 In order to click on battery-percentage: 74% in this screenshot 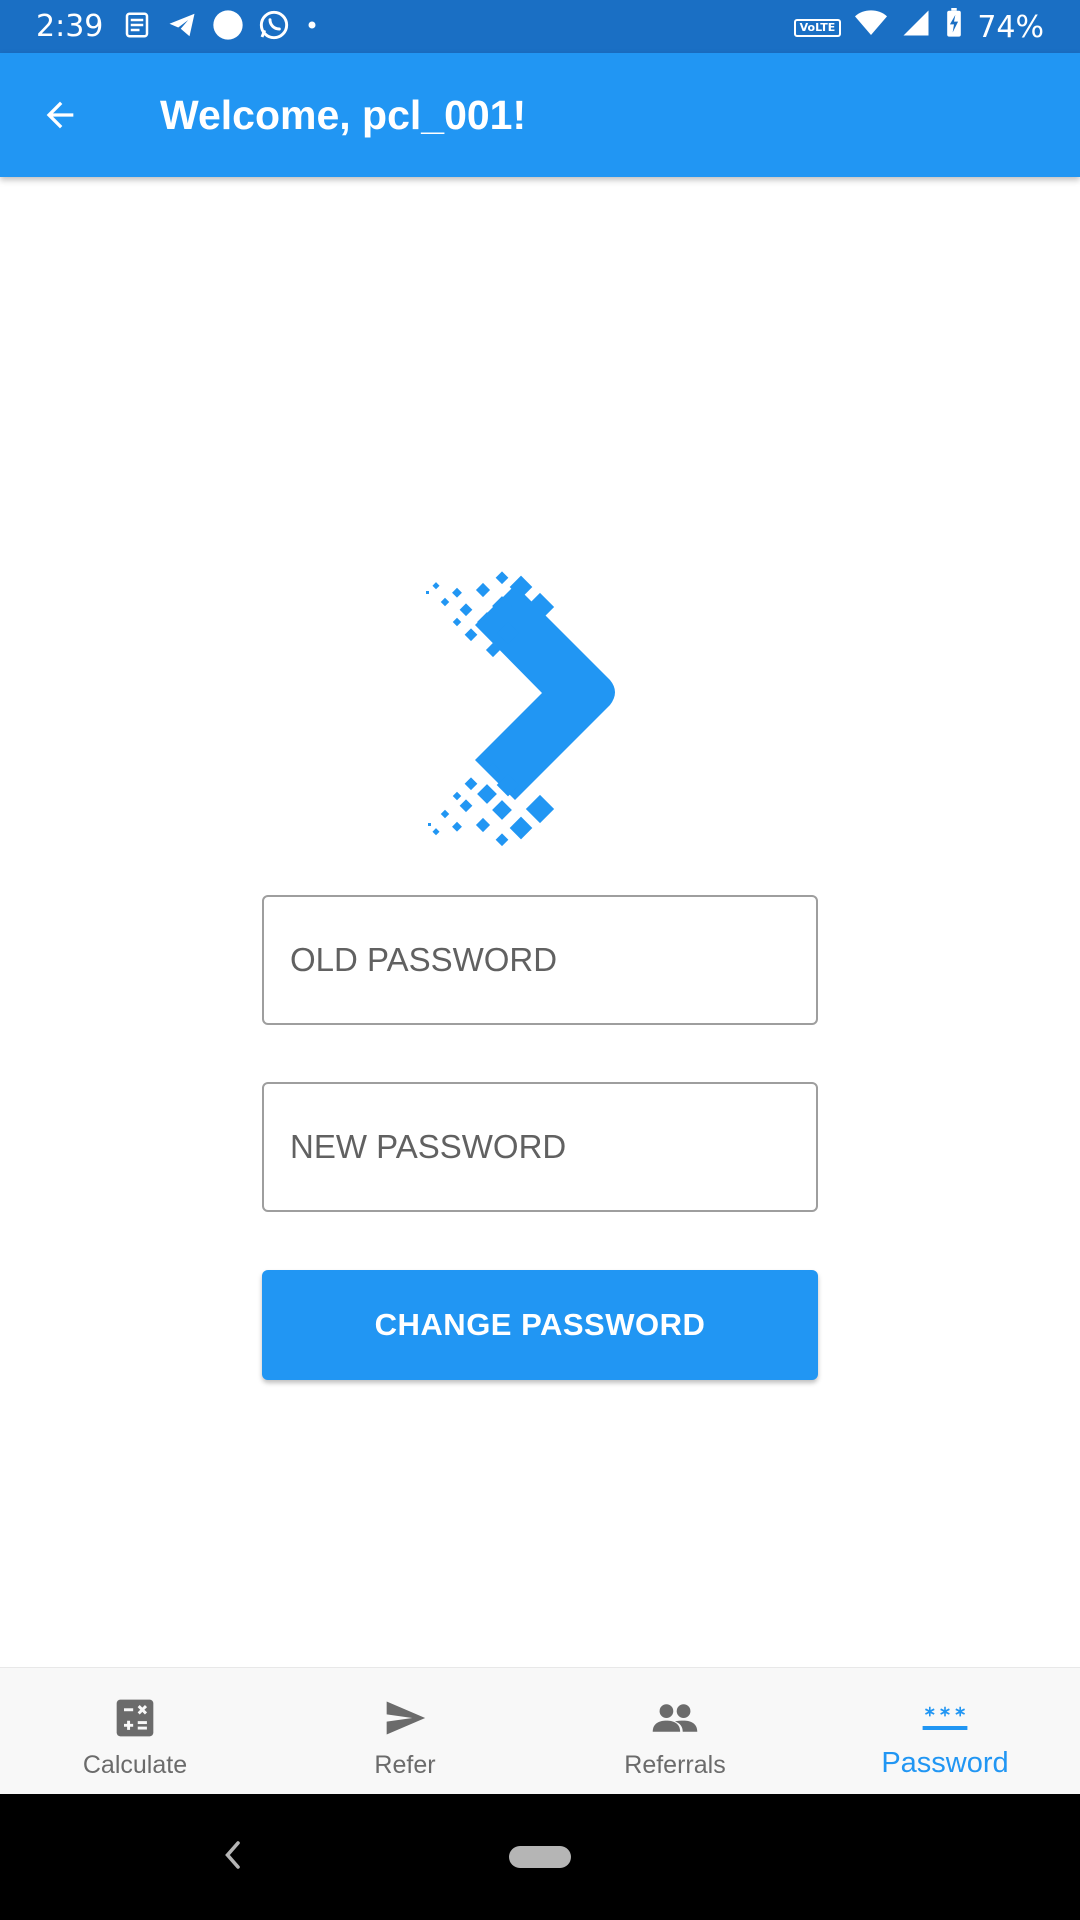, I will do `click(1010, 27)`.